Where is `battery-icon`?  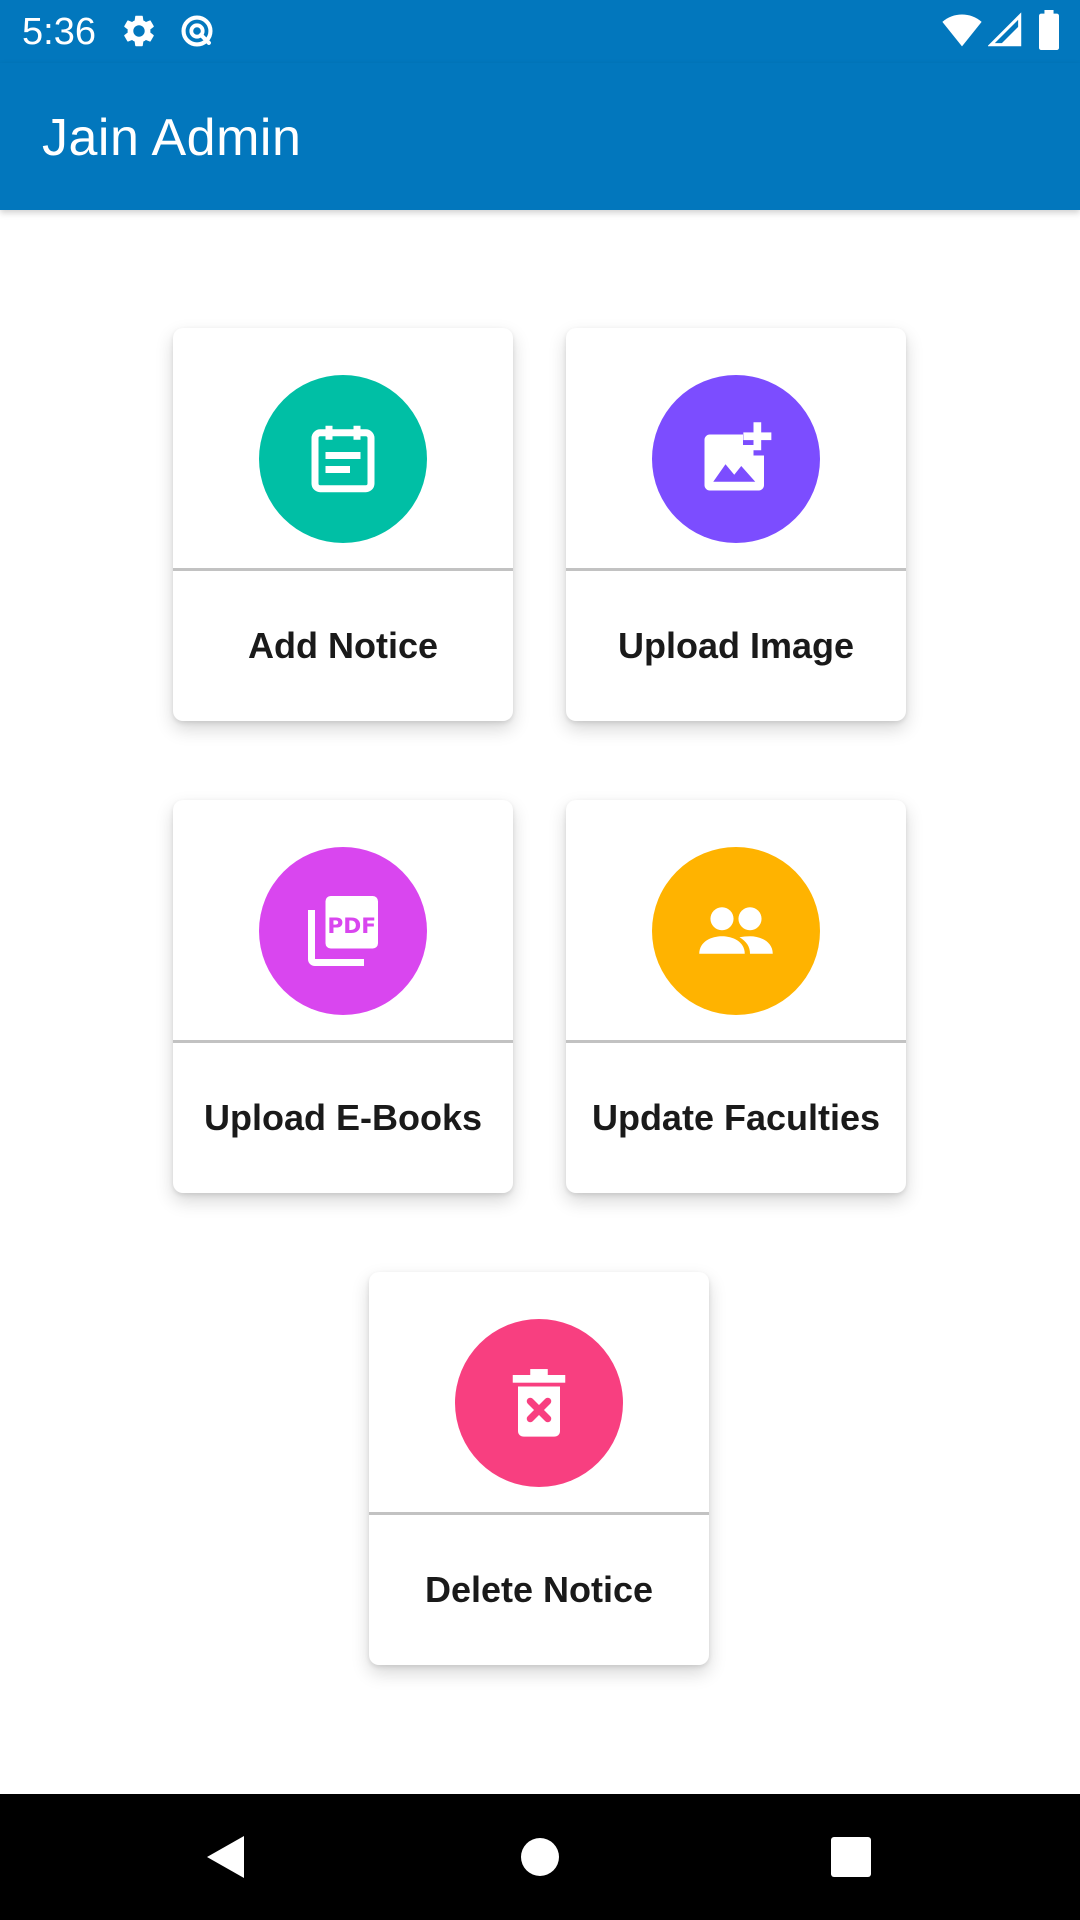 battery-icon is located at coordinates (1049, 30).